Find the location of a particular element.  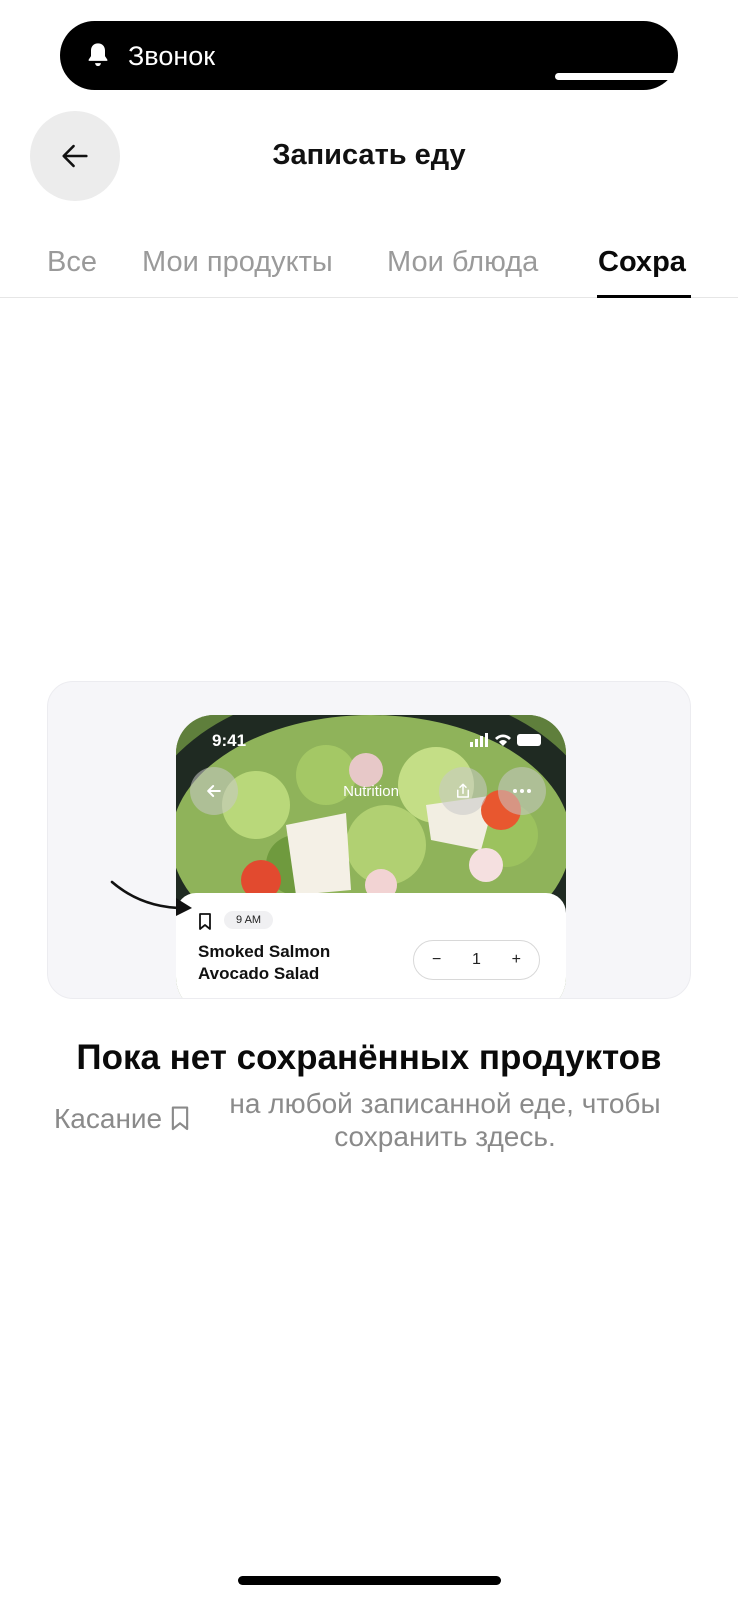

tab-my-products: Мои продукты is located at coordinates (237, 262).